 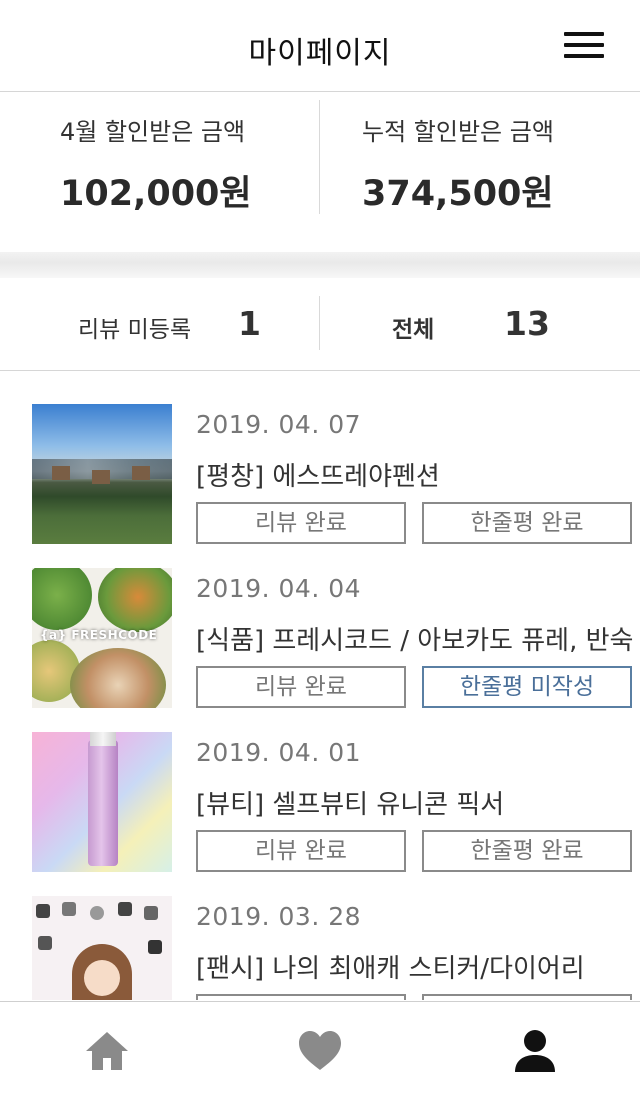 What do you see at coordinates (134, 327) in the screenshot?
I see `unregistered-review-tab: 리뷰 미등록` at bounding box center [134, 327].